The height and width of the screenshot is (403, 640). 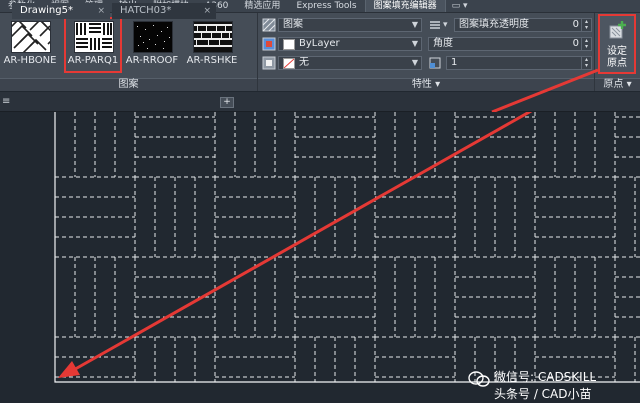 I want to click on ribbon-tab-featured-apps: 精选应用, so click(x=262, y=6).